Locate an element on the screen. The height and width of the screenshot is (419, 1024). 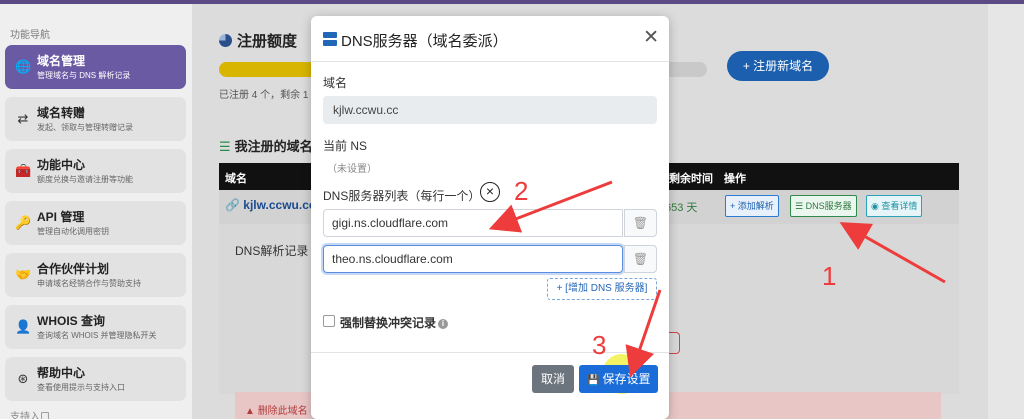
sidebar-item: 👤 WHOIS 查询查询域名 WHOIS 并管理隐私开关 is located at coordinates (95, 327).